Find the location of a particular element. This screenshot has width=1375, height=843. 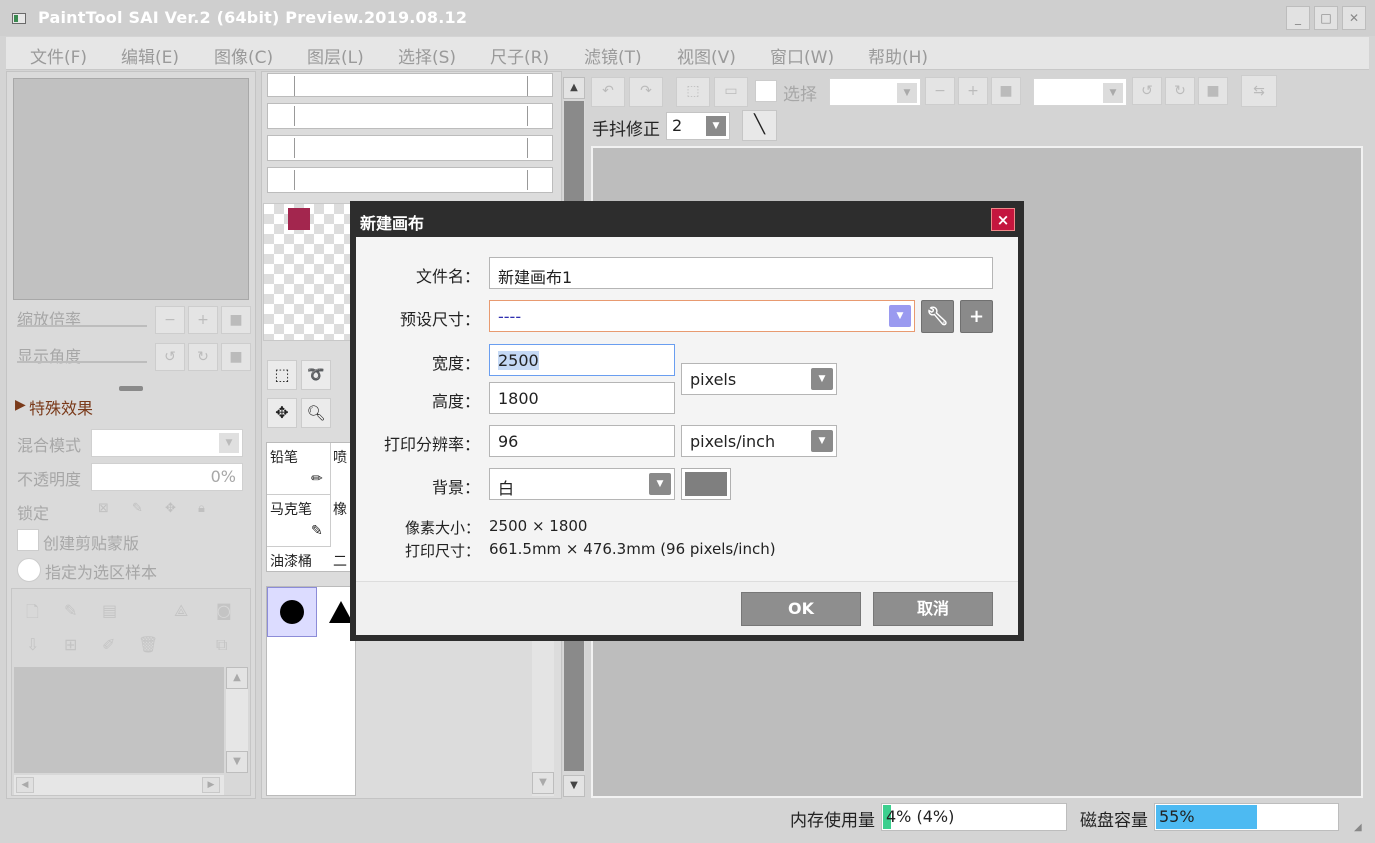

new-pen-layer-icon: ✎ is located at coordinates (70, 610).